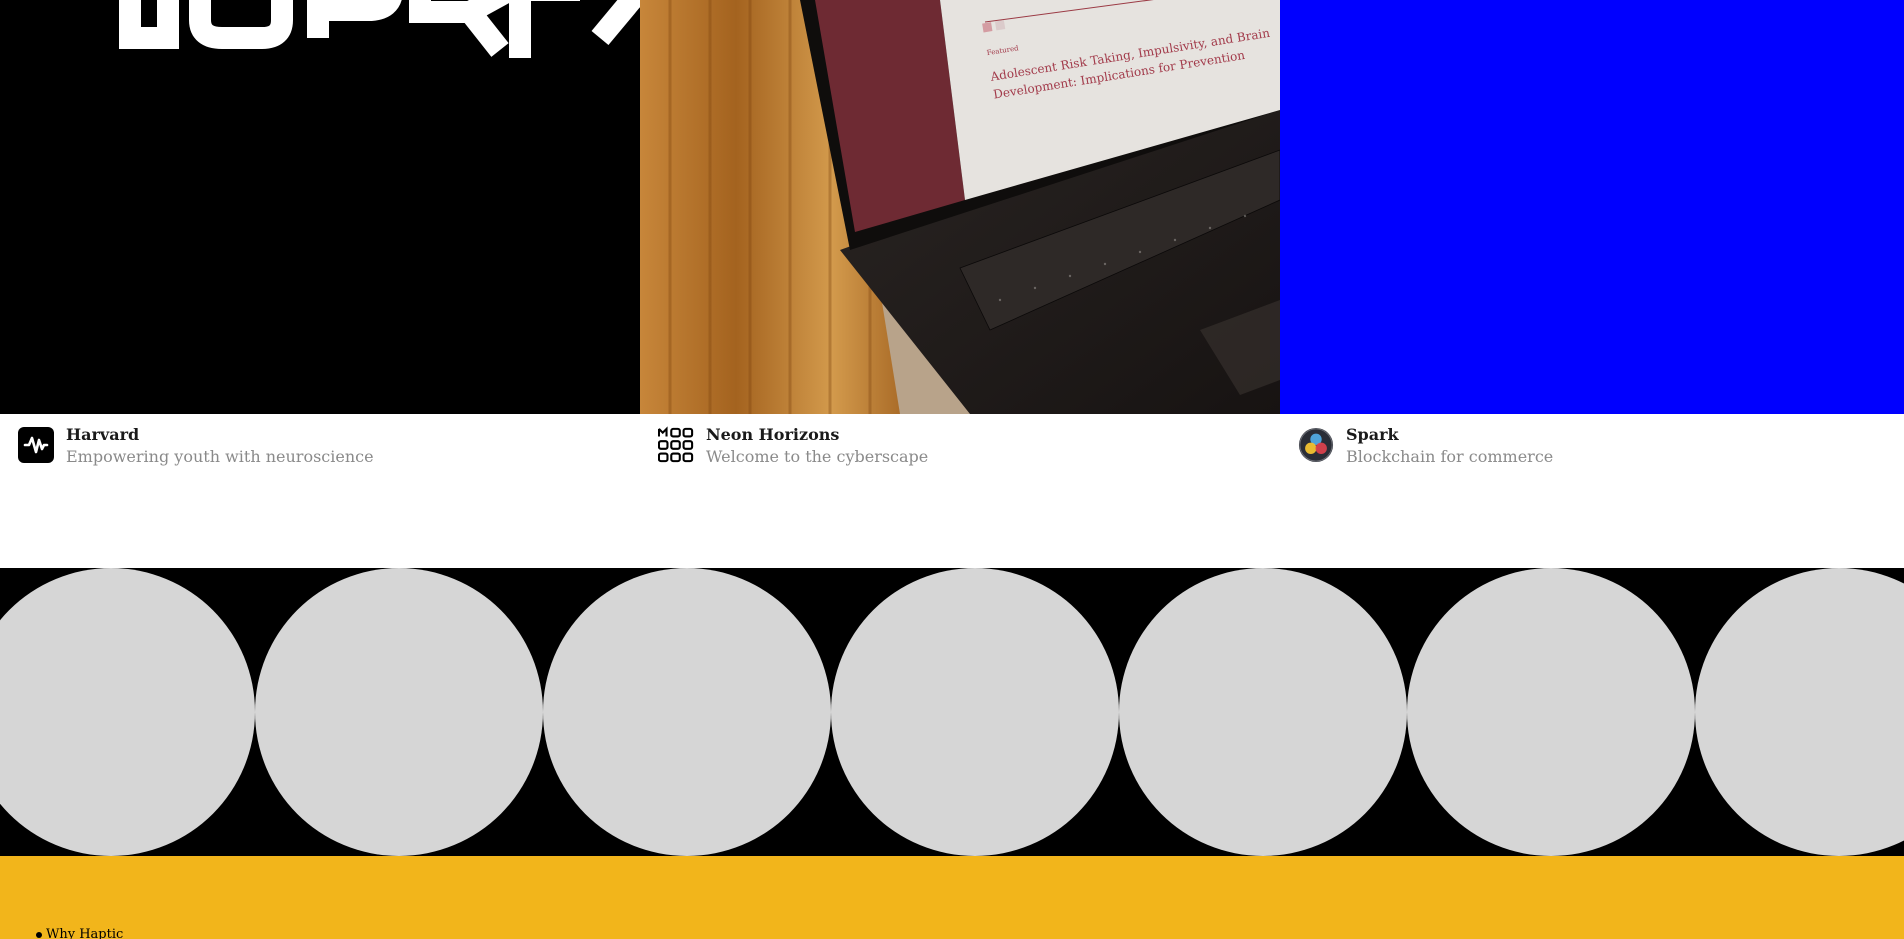 This screenshot has height=939, width=1904. I want to click on card-meta-spark: Spark Blockchain for commerce, so click(1425, 446).